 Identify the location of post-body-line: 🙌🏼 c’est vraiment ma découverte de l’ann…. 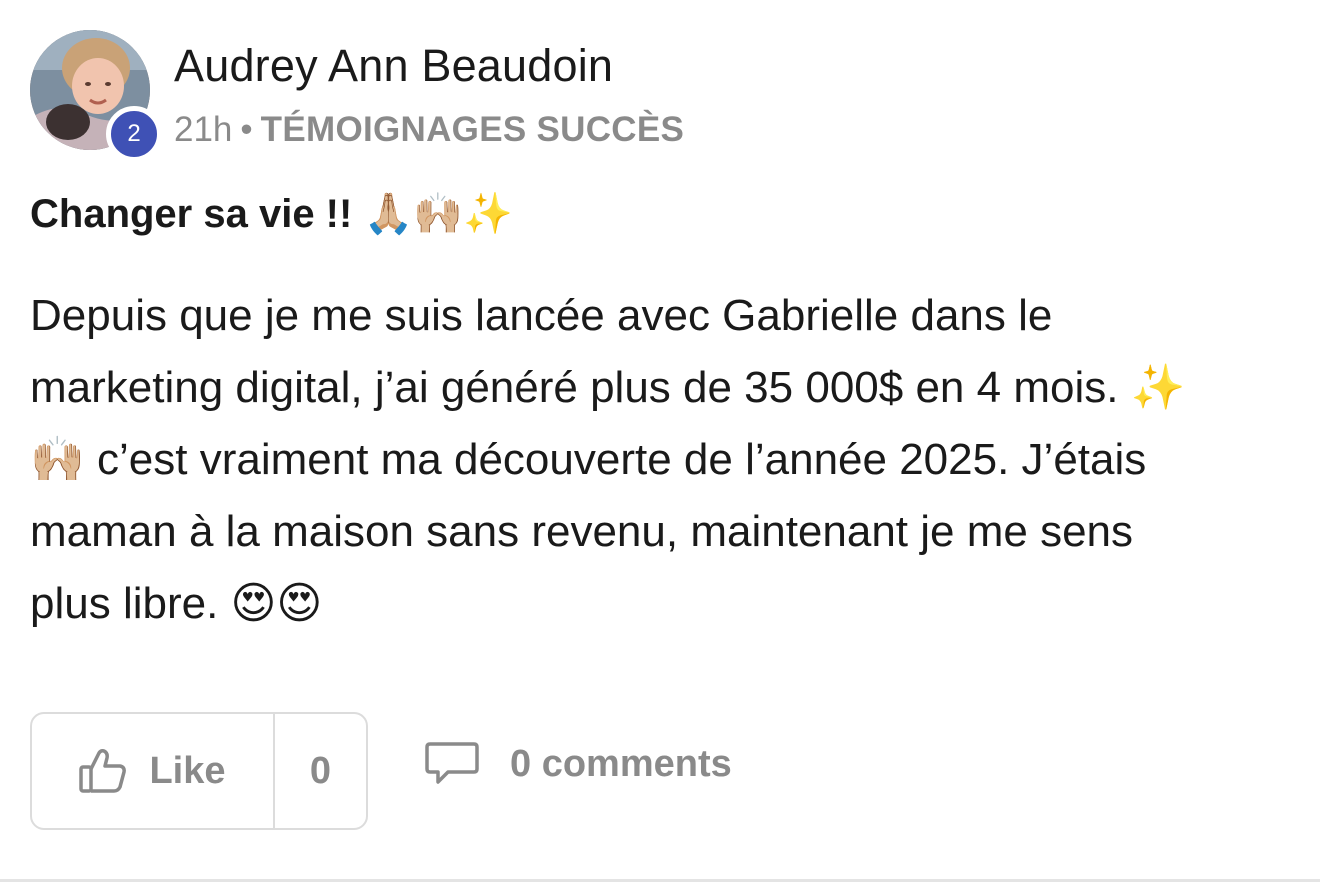
(588, 459).